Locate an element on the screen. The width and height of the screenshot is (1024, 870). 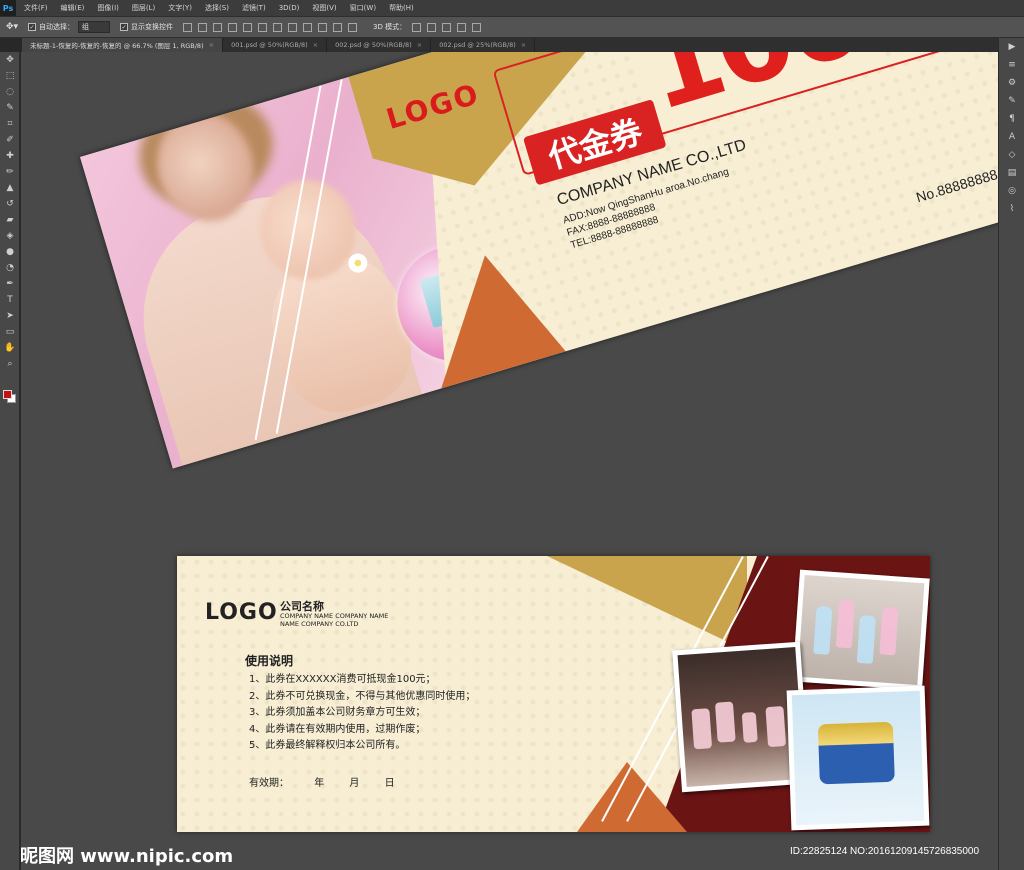
foreground-color-swatch is located at coordinates (7, 394).